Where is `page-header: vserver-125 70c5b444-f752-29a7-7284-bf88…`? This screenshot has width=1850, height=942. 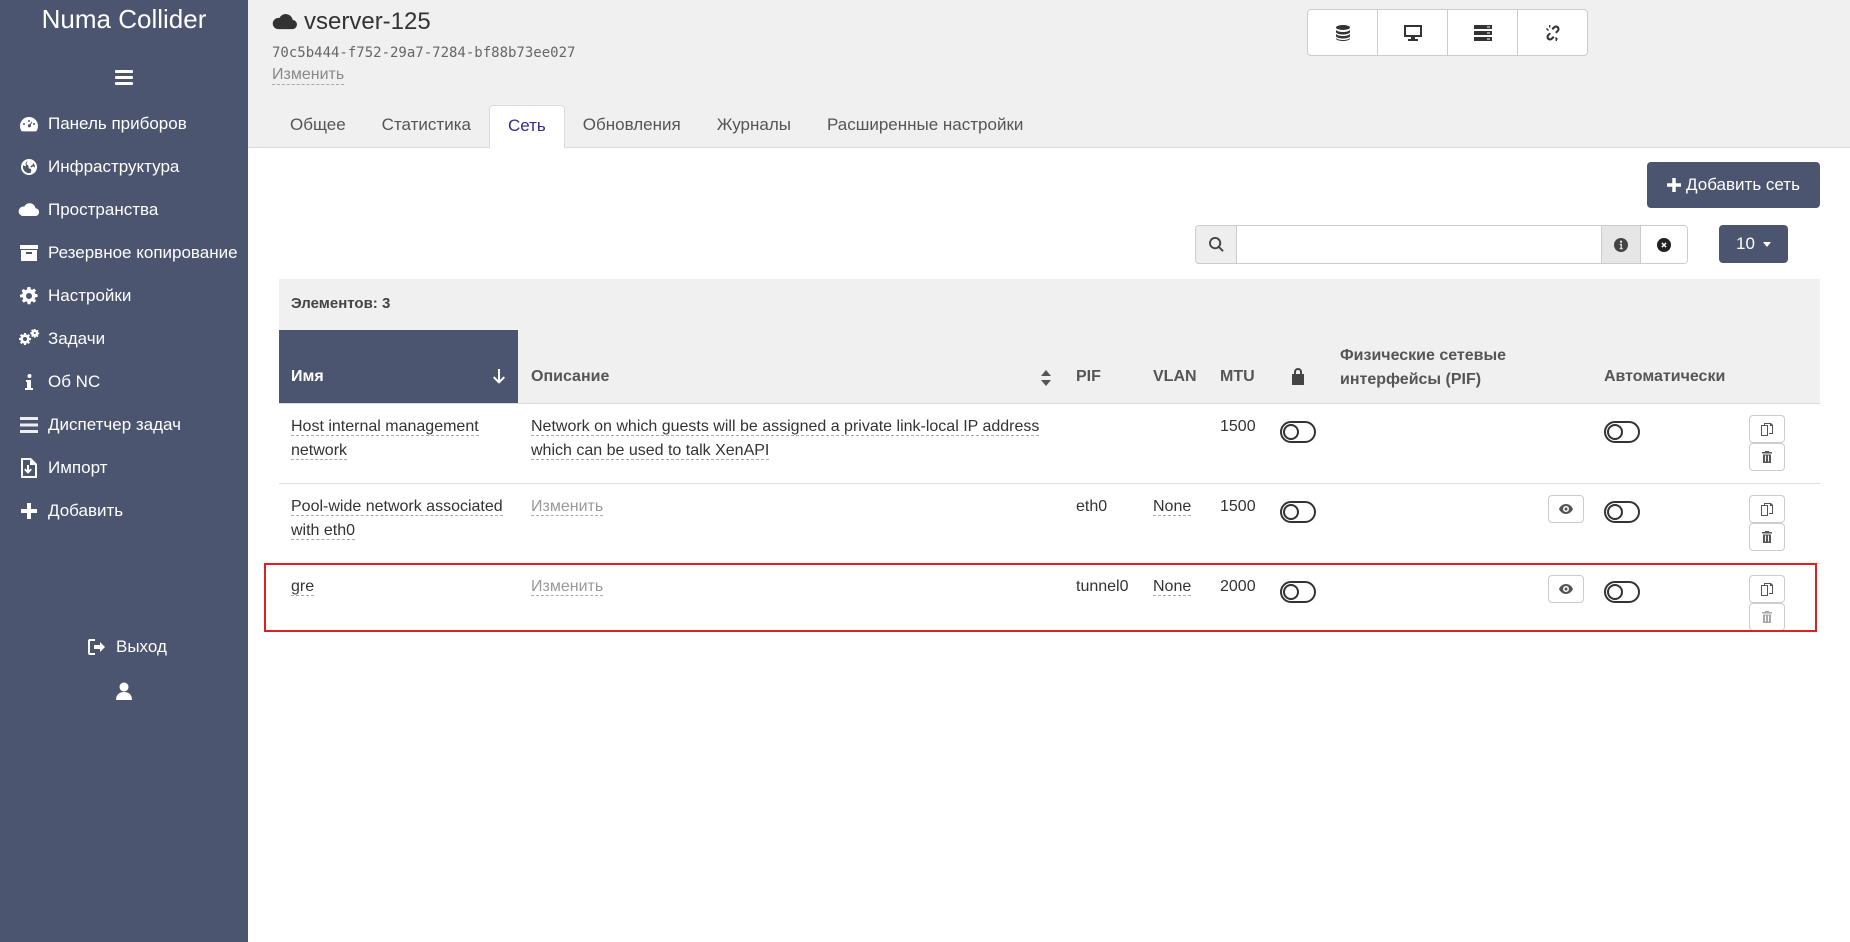 page-header: vserver-125 70c5b444-f752-29a7-7284-bf88… is located at coordinates (1049, 74).